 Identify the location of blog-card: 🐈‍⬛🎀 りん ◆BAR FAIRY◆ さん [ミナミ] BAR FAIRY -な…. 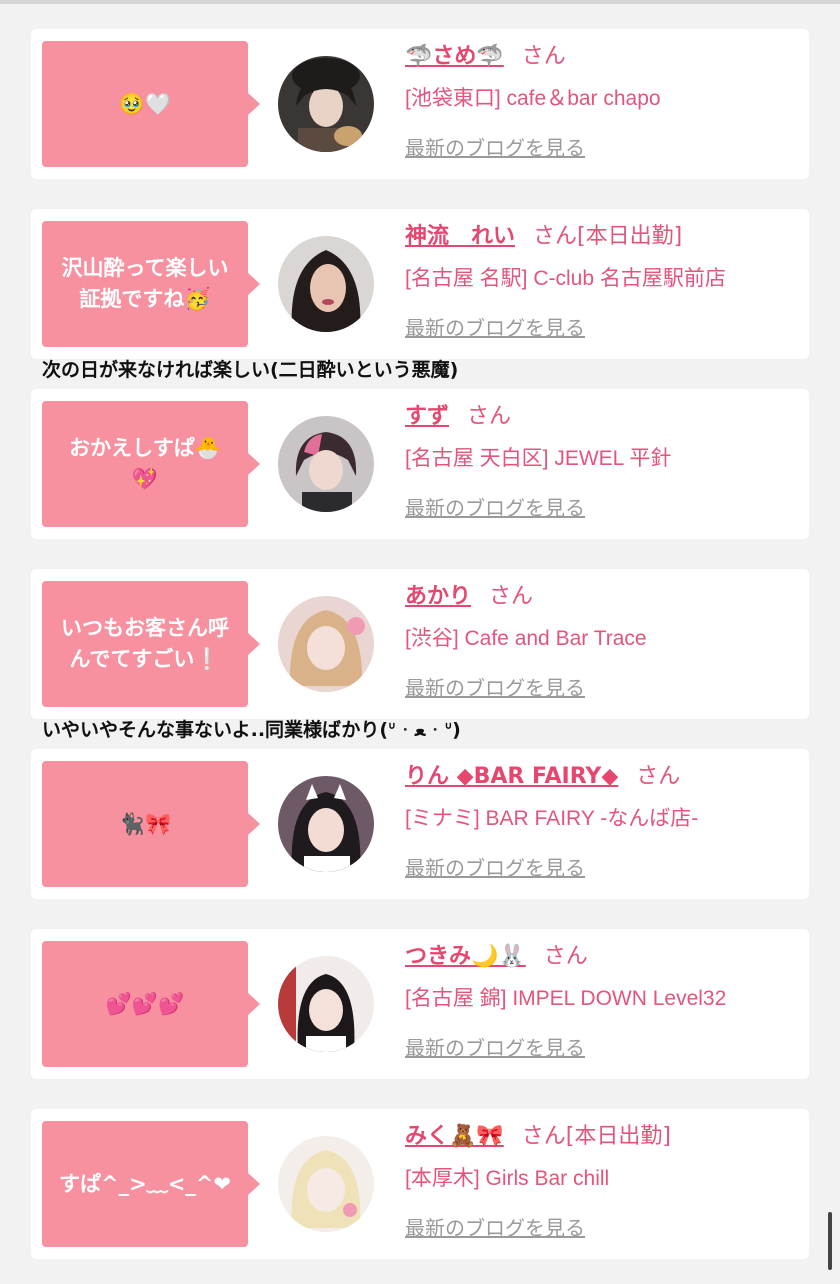
(420, 824).